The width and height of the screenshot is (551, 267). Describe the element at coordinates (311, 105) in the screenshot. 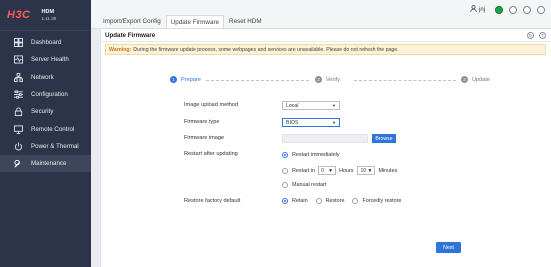

I see `upload-method-select: Local ▼` at that location.